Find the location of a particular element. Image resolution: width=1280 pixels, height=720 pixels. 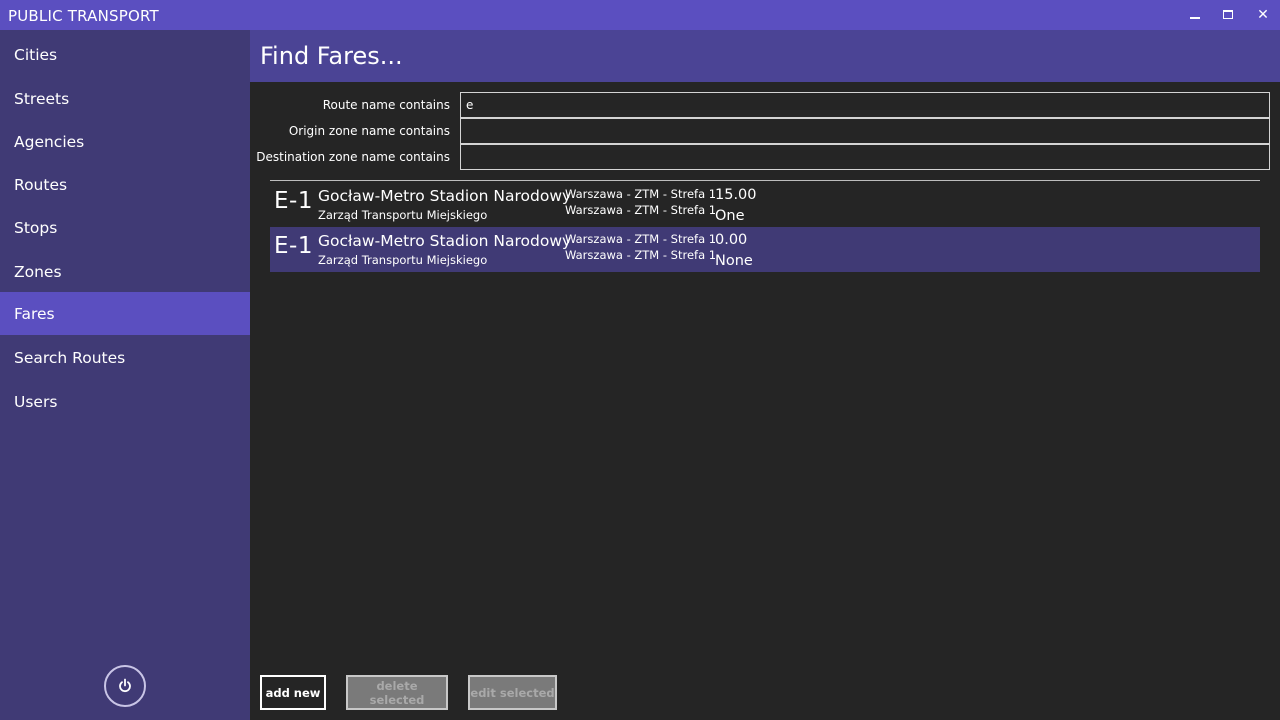

app-title: PUBLIC TRANSPORT is located at coordinates (83, 16).